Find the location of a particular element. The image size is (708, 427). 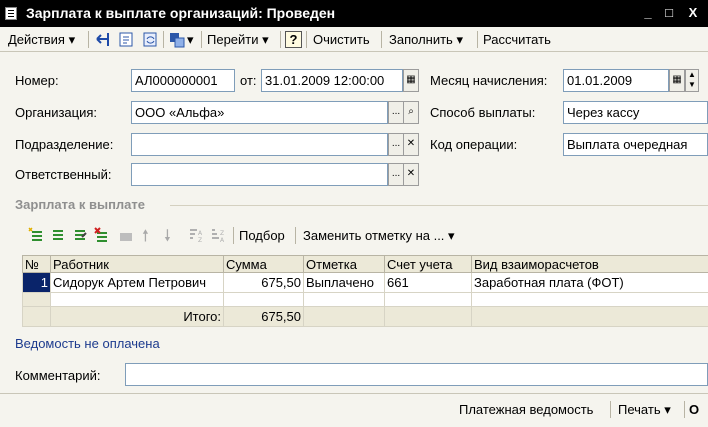

organization-label: Организация: is located at coordinates (56, 112).